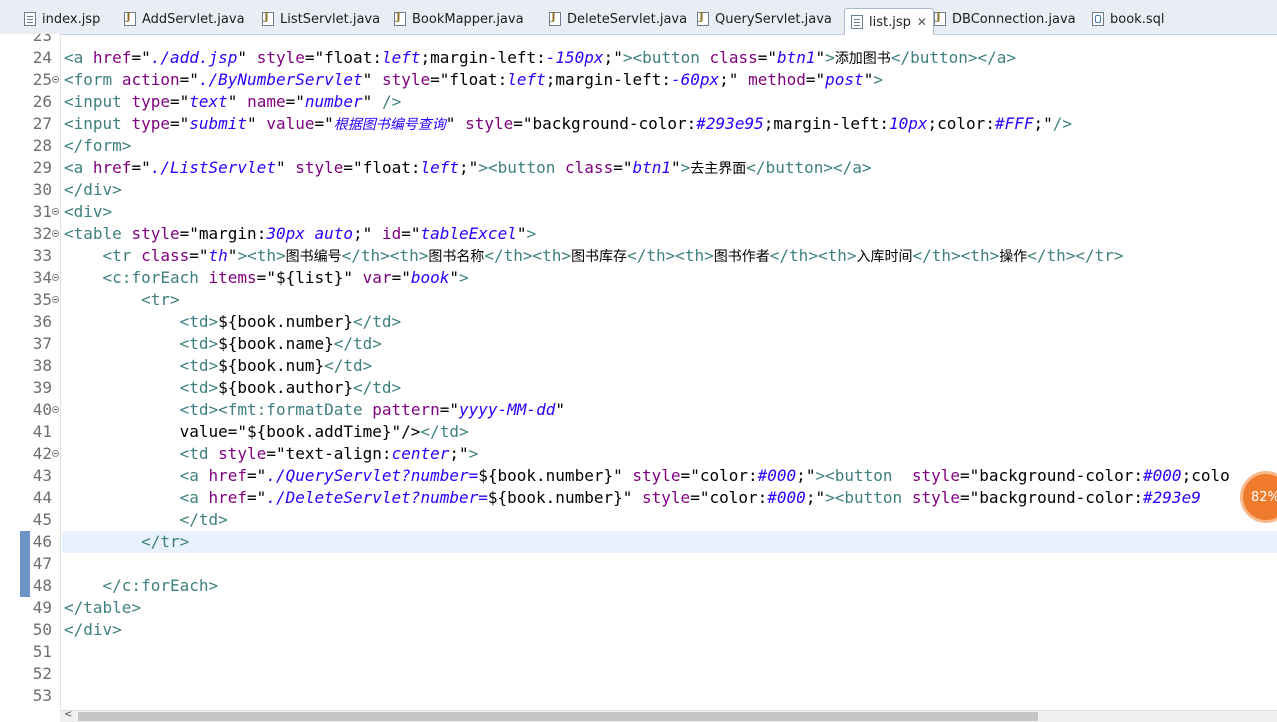  I want to click on code-line: 30 </div>, so click(638, 190).